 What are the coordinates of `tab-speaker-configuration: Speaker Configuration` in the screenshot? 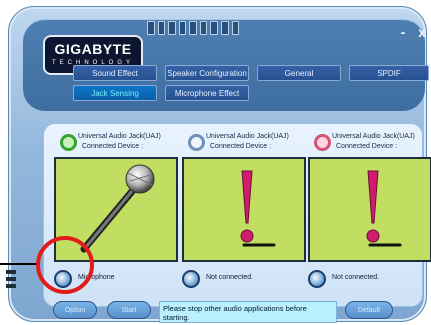 It's located at (207, 73).